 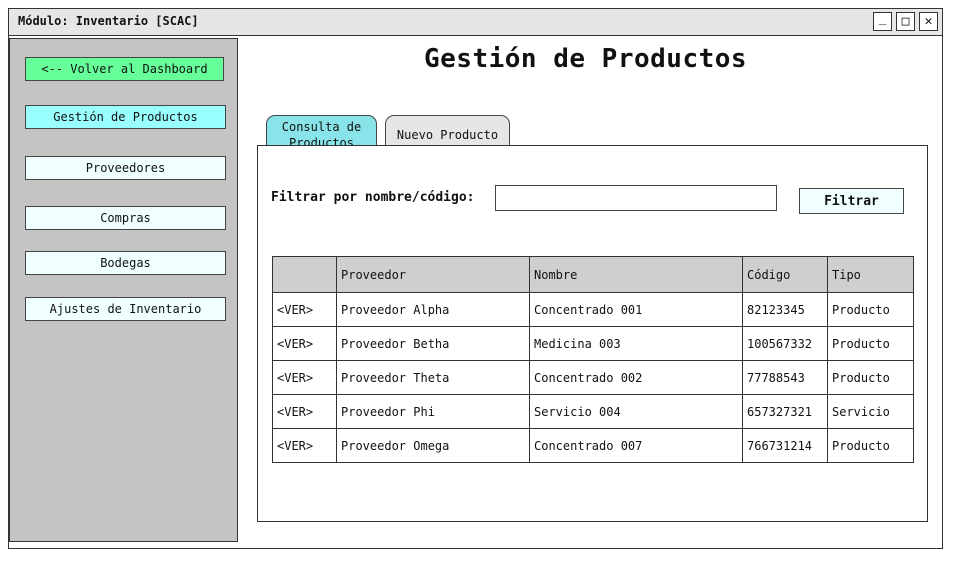 I want to click on cell-tipo: Servicio, so click(x=870, y=411).